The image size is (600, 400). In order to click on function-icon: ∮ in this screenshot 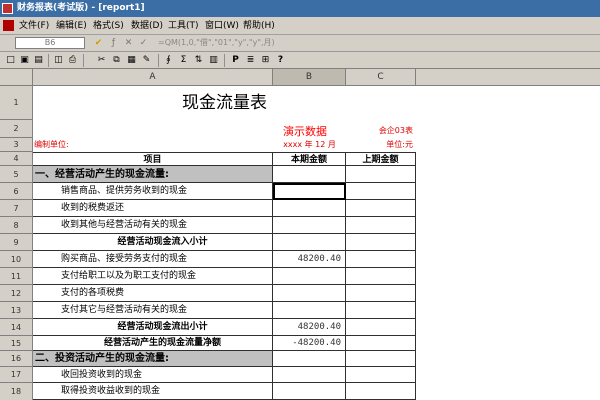, I will do `click(168, 60)`.